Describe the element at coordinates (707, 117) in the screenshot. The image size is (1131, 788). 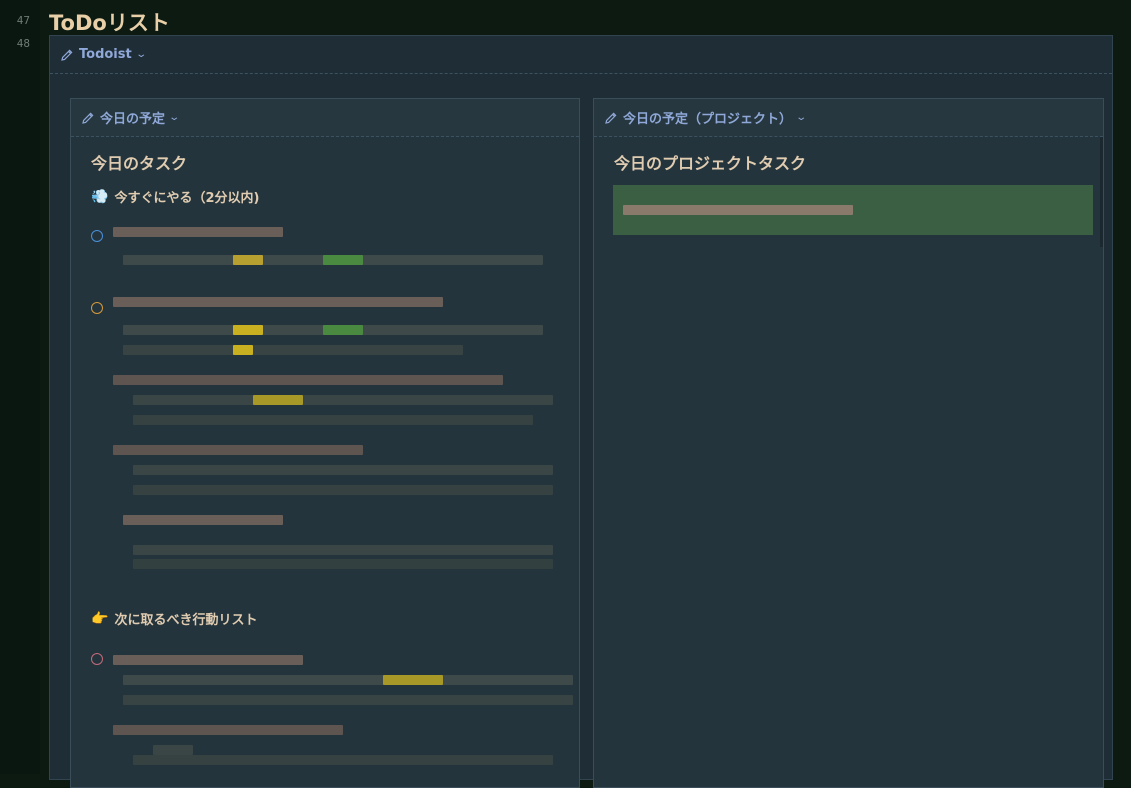
I see `project-panel-label: 今日の予定（プロジェクト）` at that location.